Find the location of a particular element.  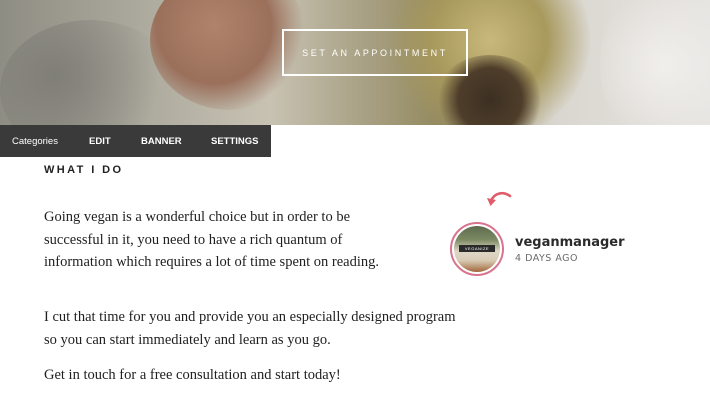

avatar-image: VEGANIZE is located at coordinates (477, 249).